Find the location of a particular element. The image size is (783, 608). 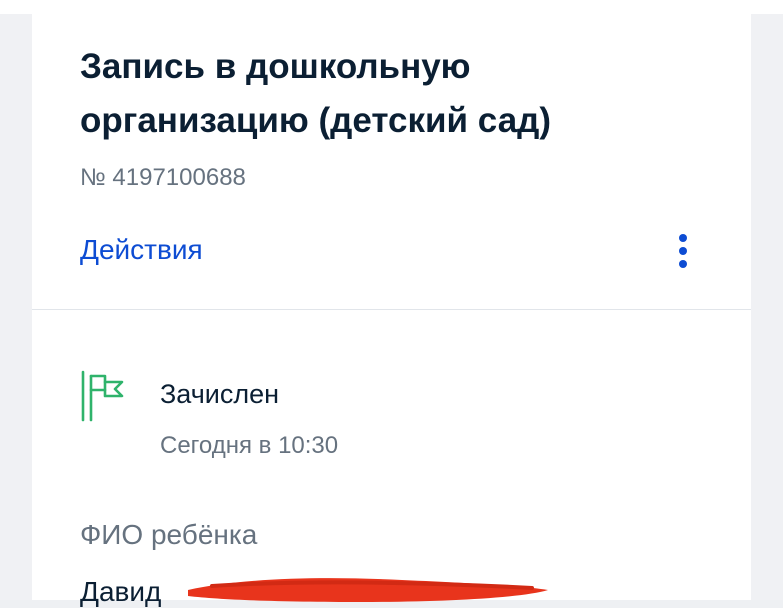

top-gap is located at coordinates (391, 7).